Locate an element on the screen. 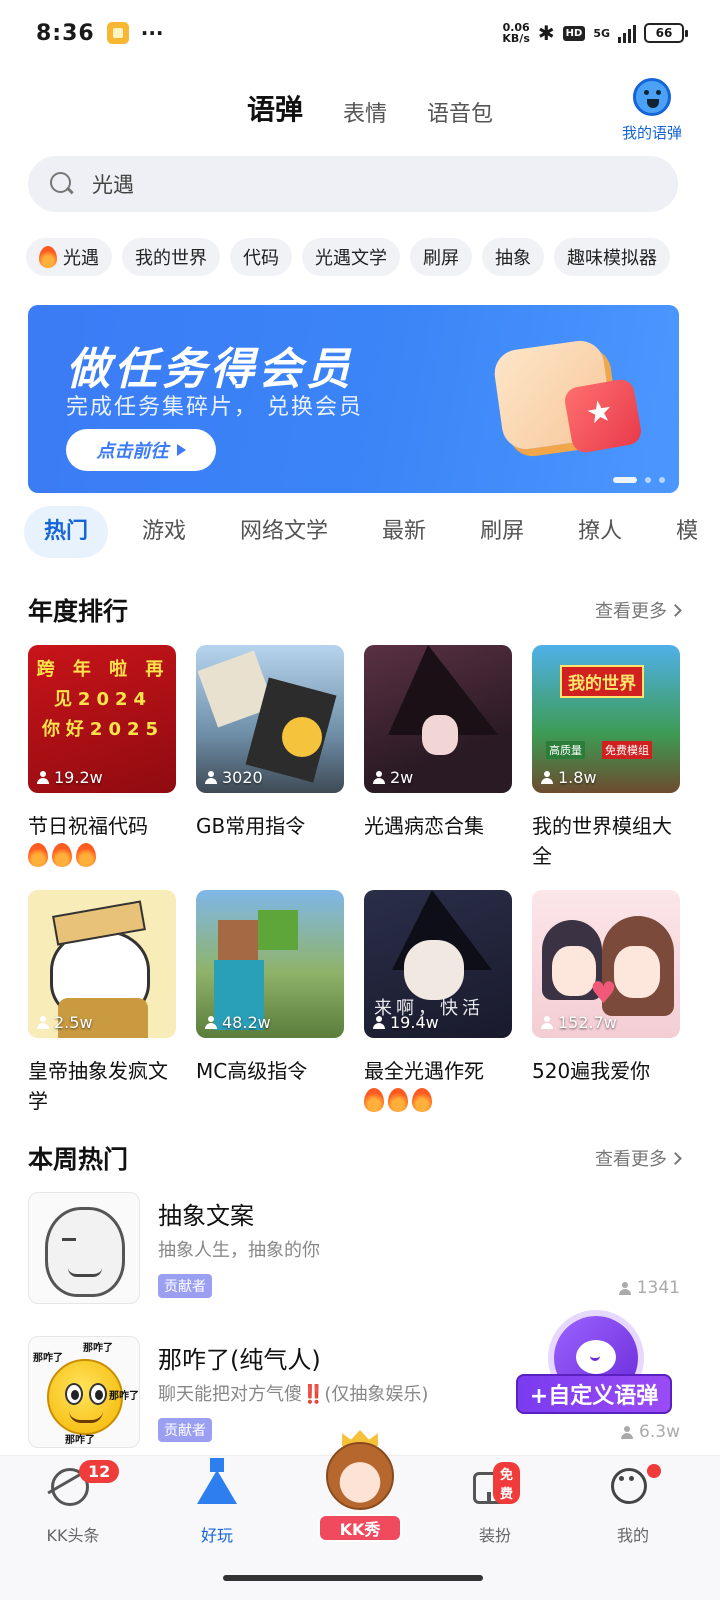 Image resolution: width=720 pixels, height=1600 pixels. thumbnail-text: 跨 年 啦 再见2024 你好2025 is located at coordinates (103, 699).